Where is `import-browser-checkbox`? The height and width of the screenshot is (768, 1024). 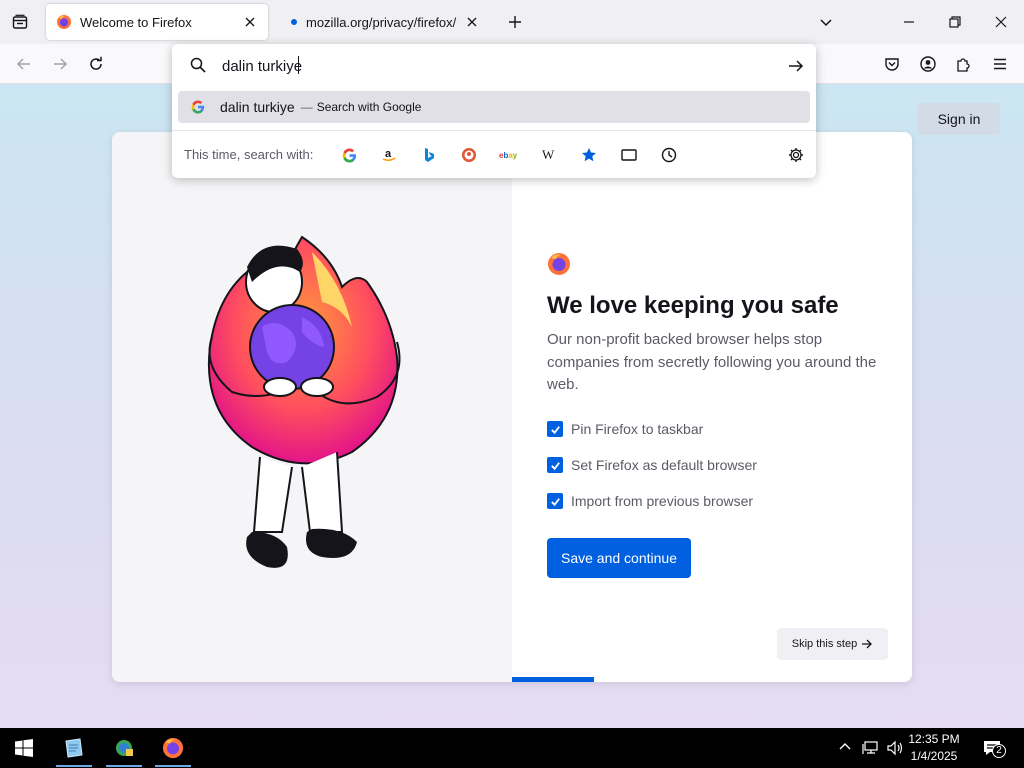 import-browser-checkbox is located at coordinates (555, 501).